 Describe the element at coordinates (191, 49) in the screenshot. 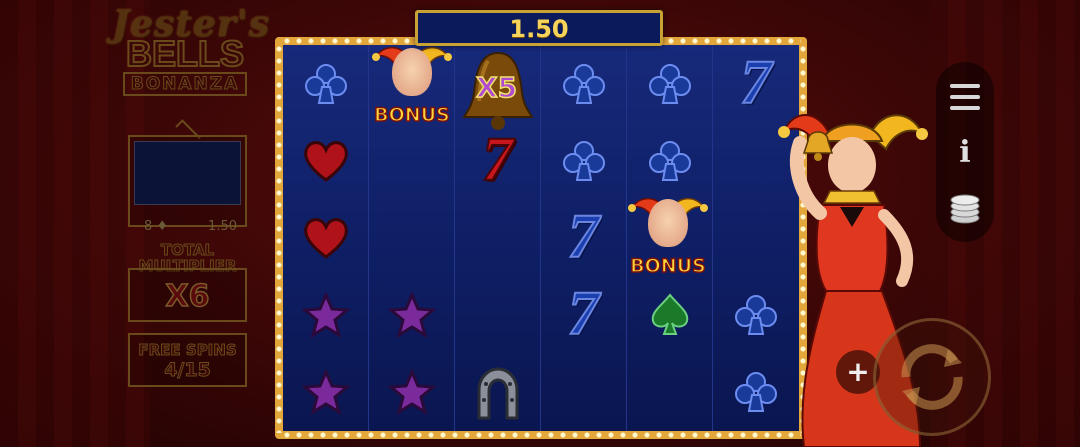

I see `game-logo: Jester's BELLS BONANZA` at that location.